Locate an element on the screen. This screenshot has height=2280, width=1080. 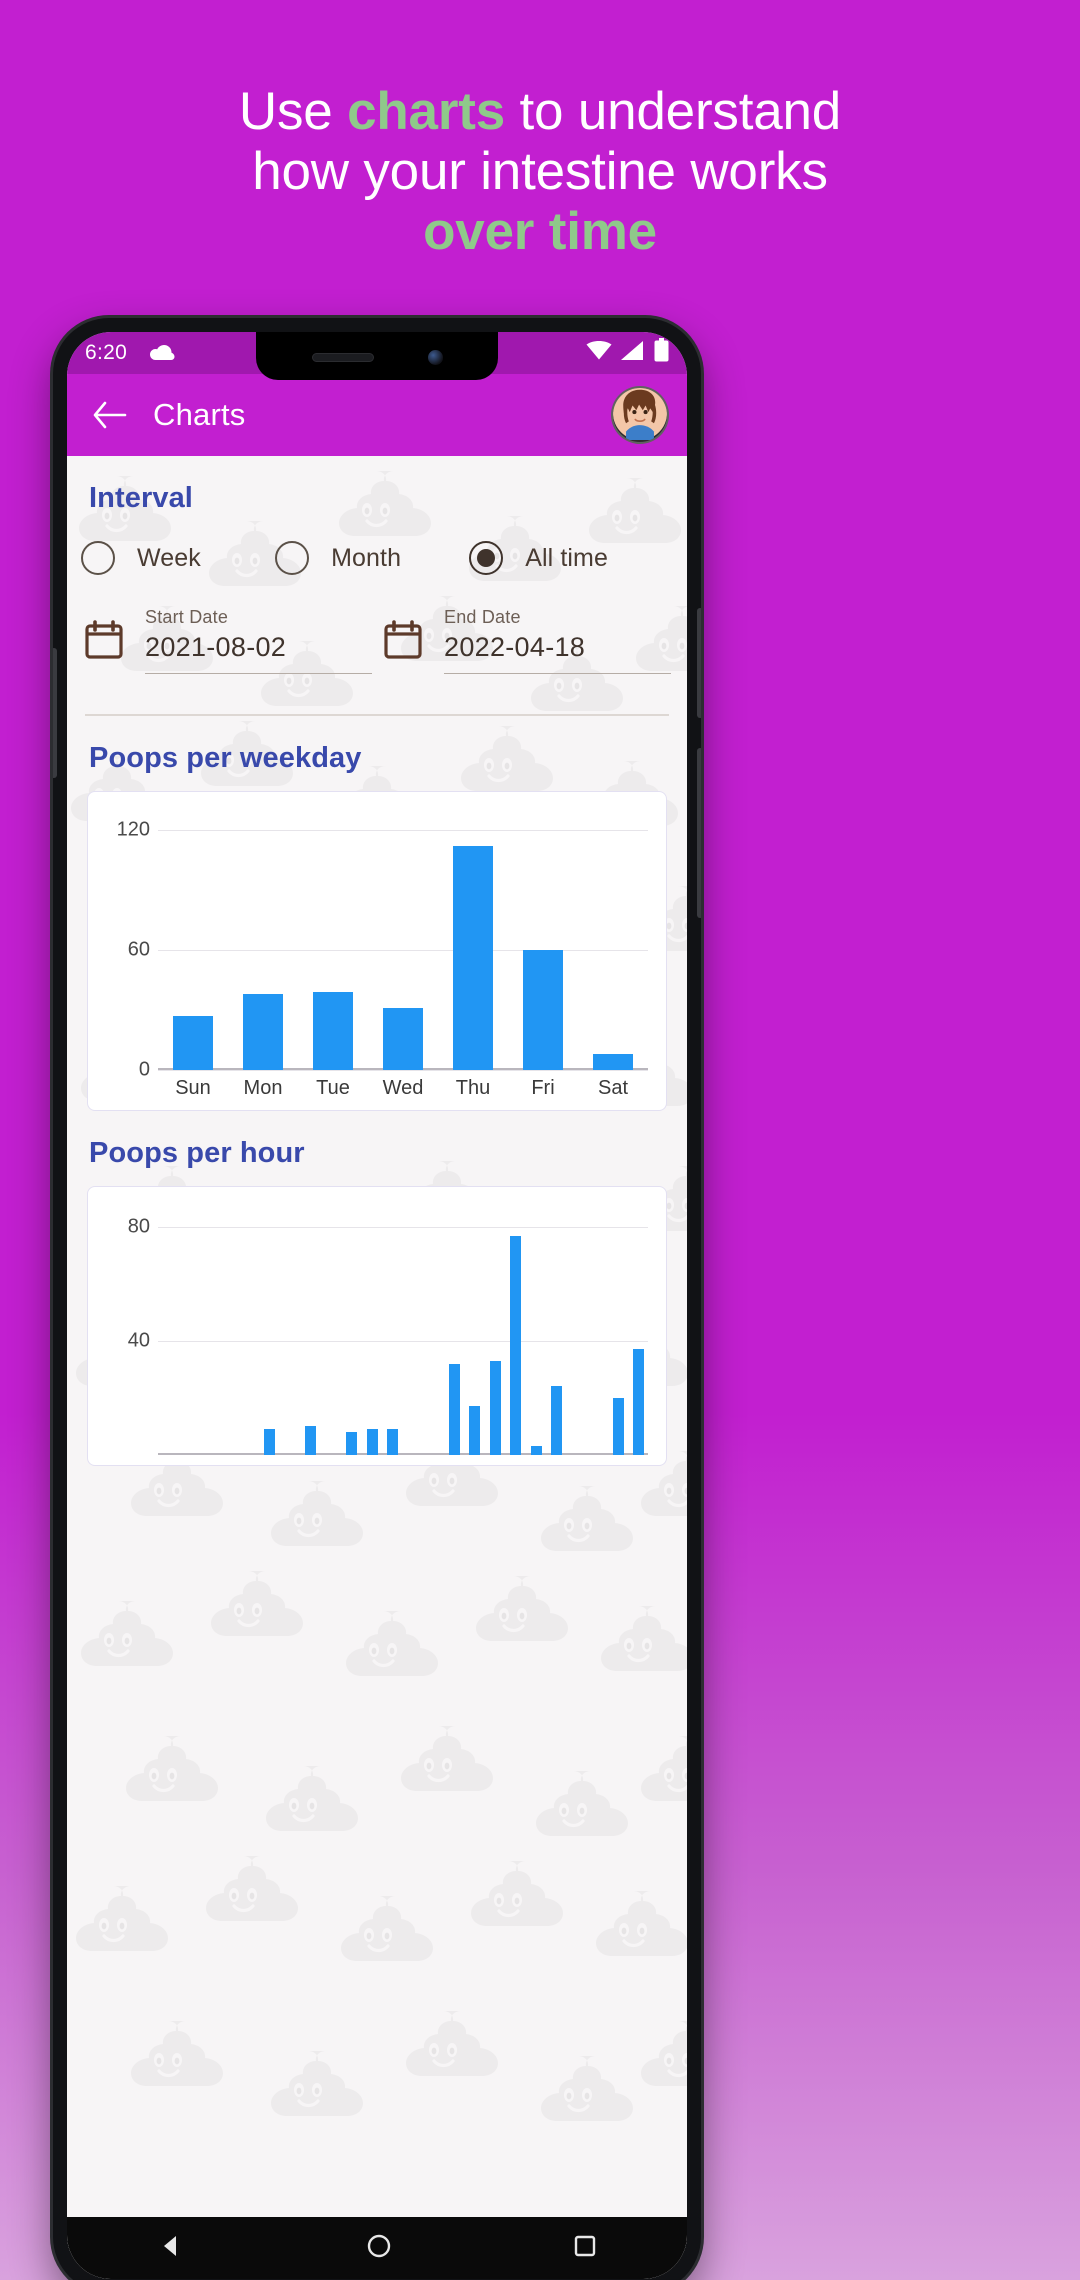
x-axis-tick-label: Sat is located at coordinates (613, 1087).